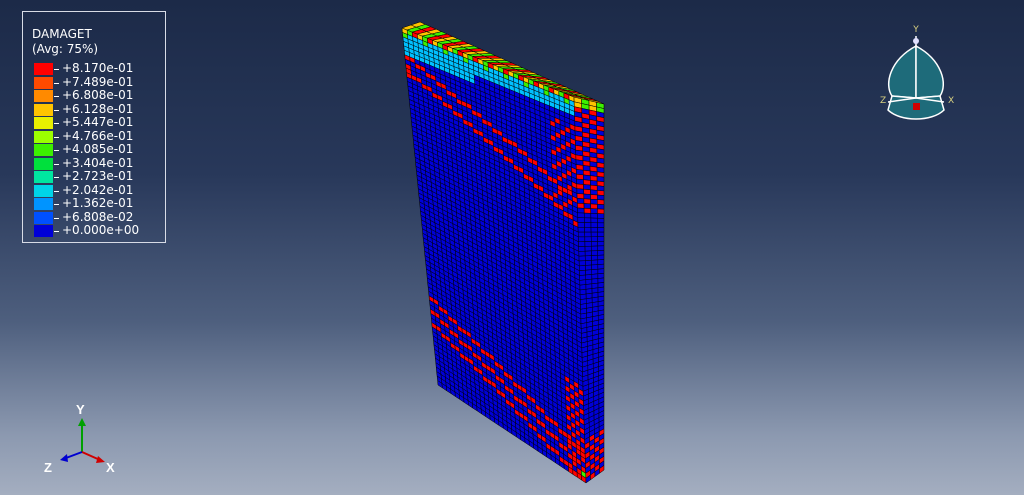 The height and width of the screenshot is (495, 1024). Describe the element at coordinates (100, 459) in the screenshot. I see `triad-x-arrow-icon` at that location.